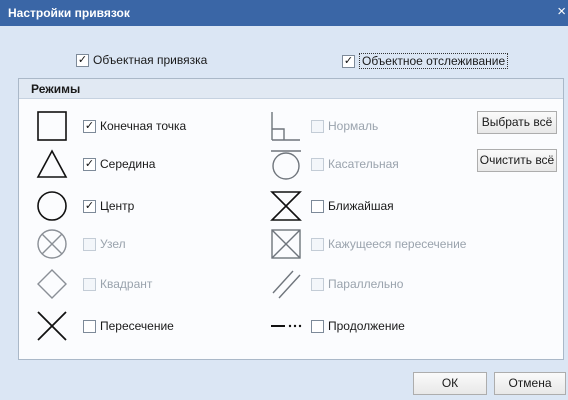  I want to click on mode-center: ✓ Центр, so click(108, 206).